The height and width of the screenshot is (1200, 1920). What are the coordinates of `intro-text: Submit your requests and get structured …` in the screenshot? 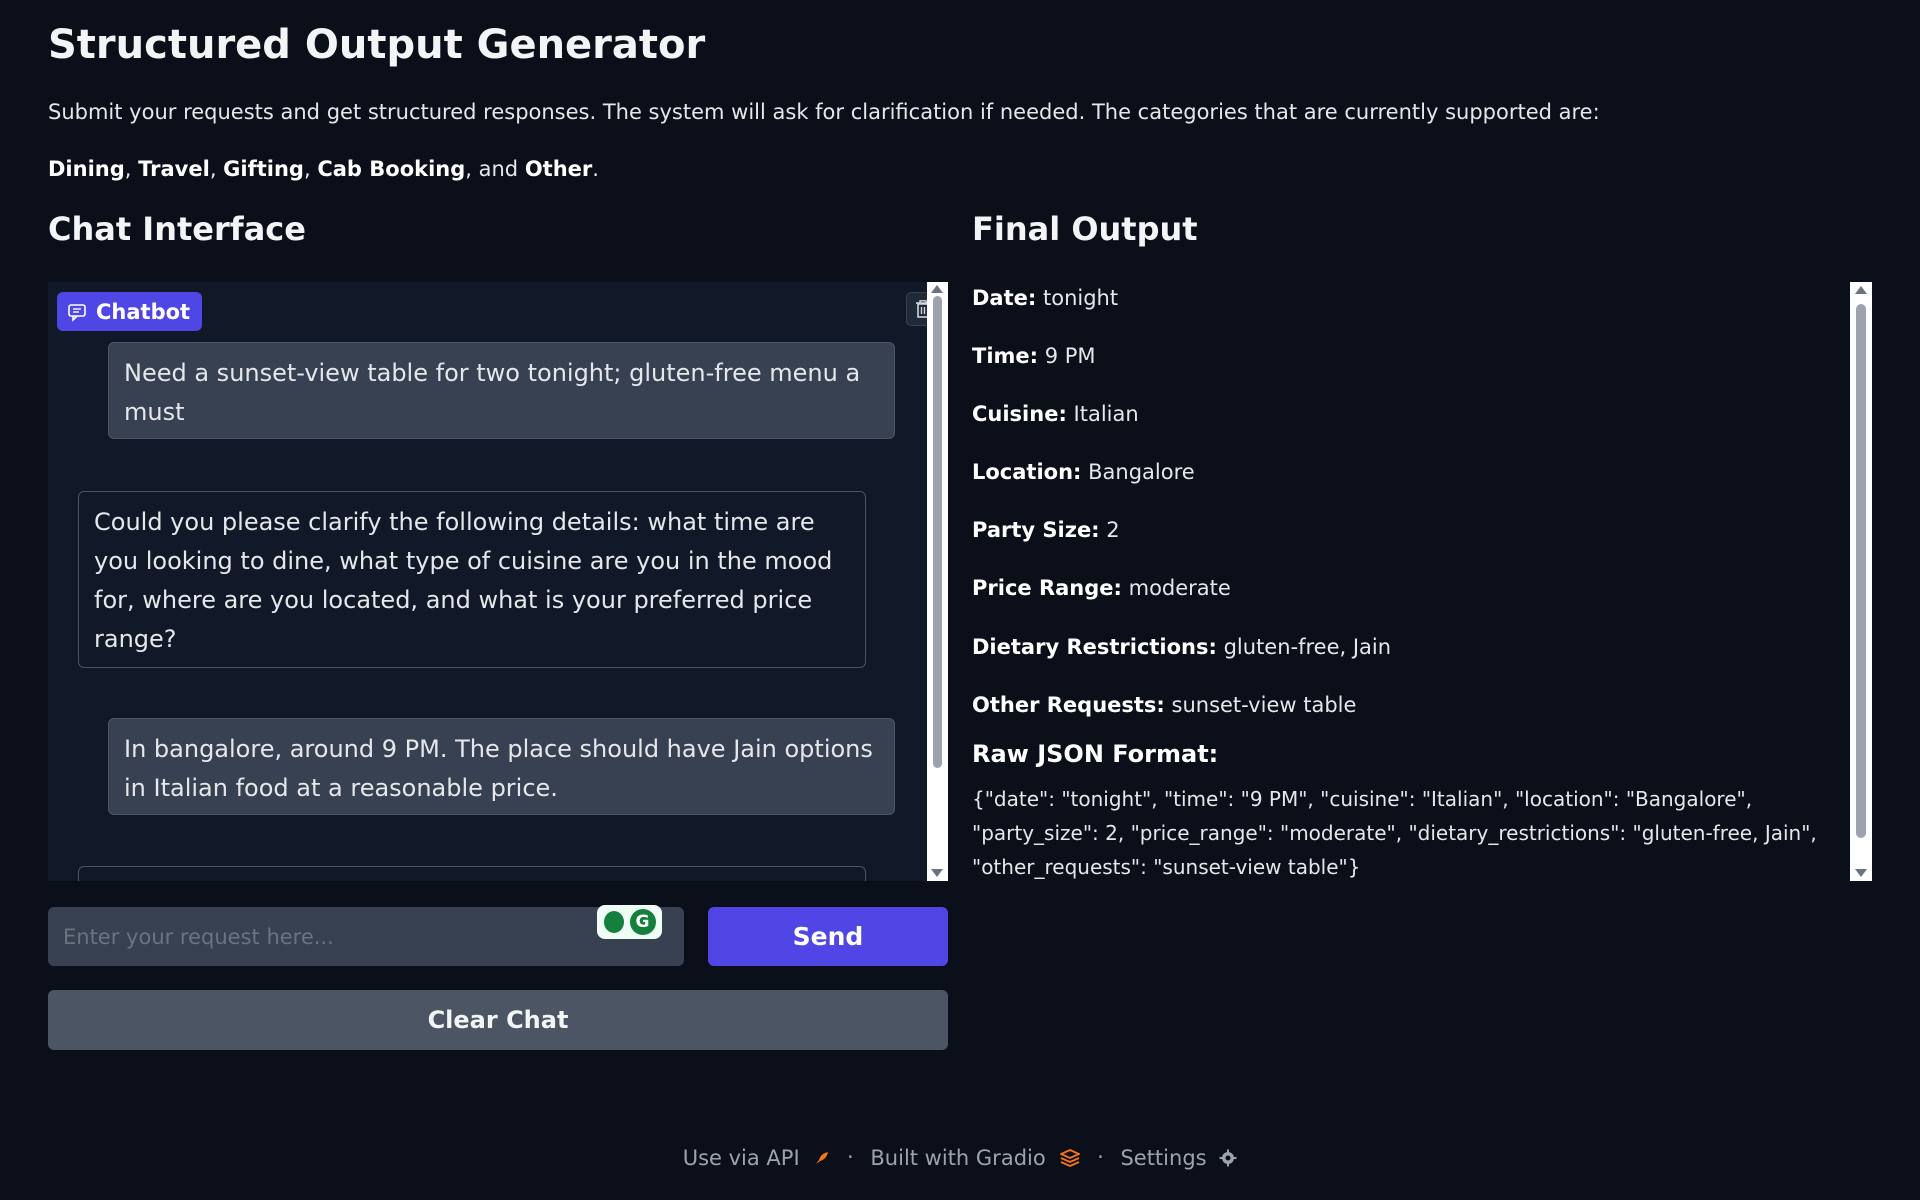 It's located at (824, 112).